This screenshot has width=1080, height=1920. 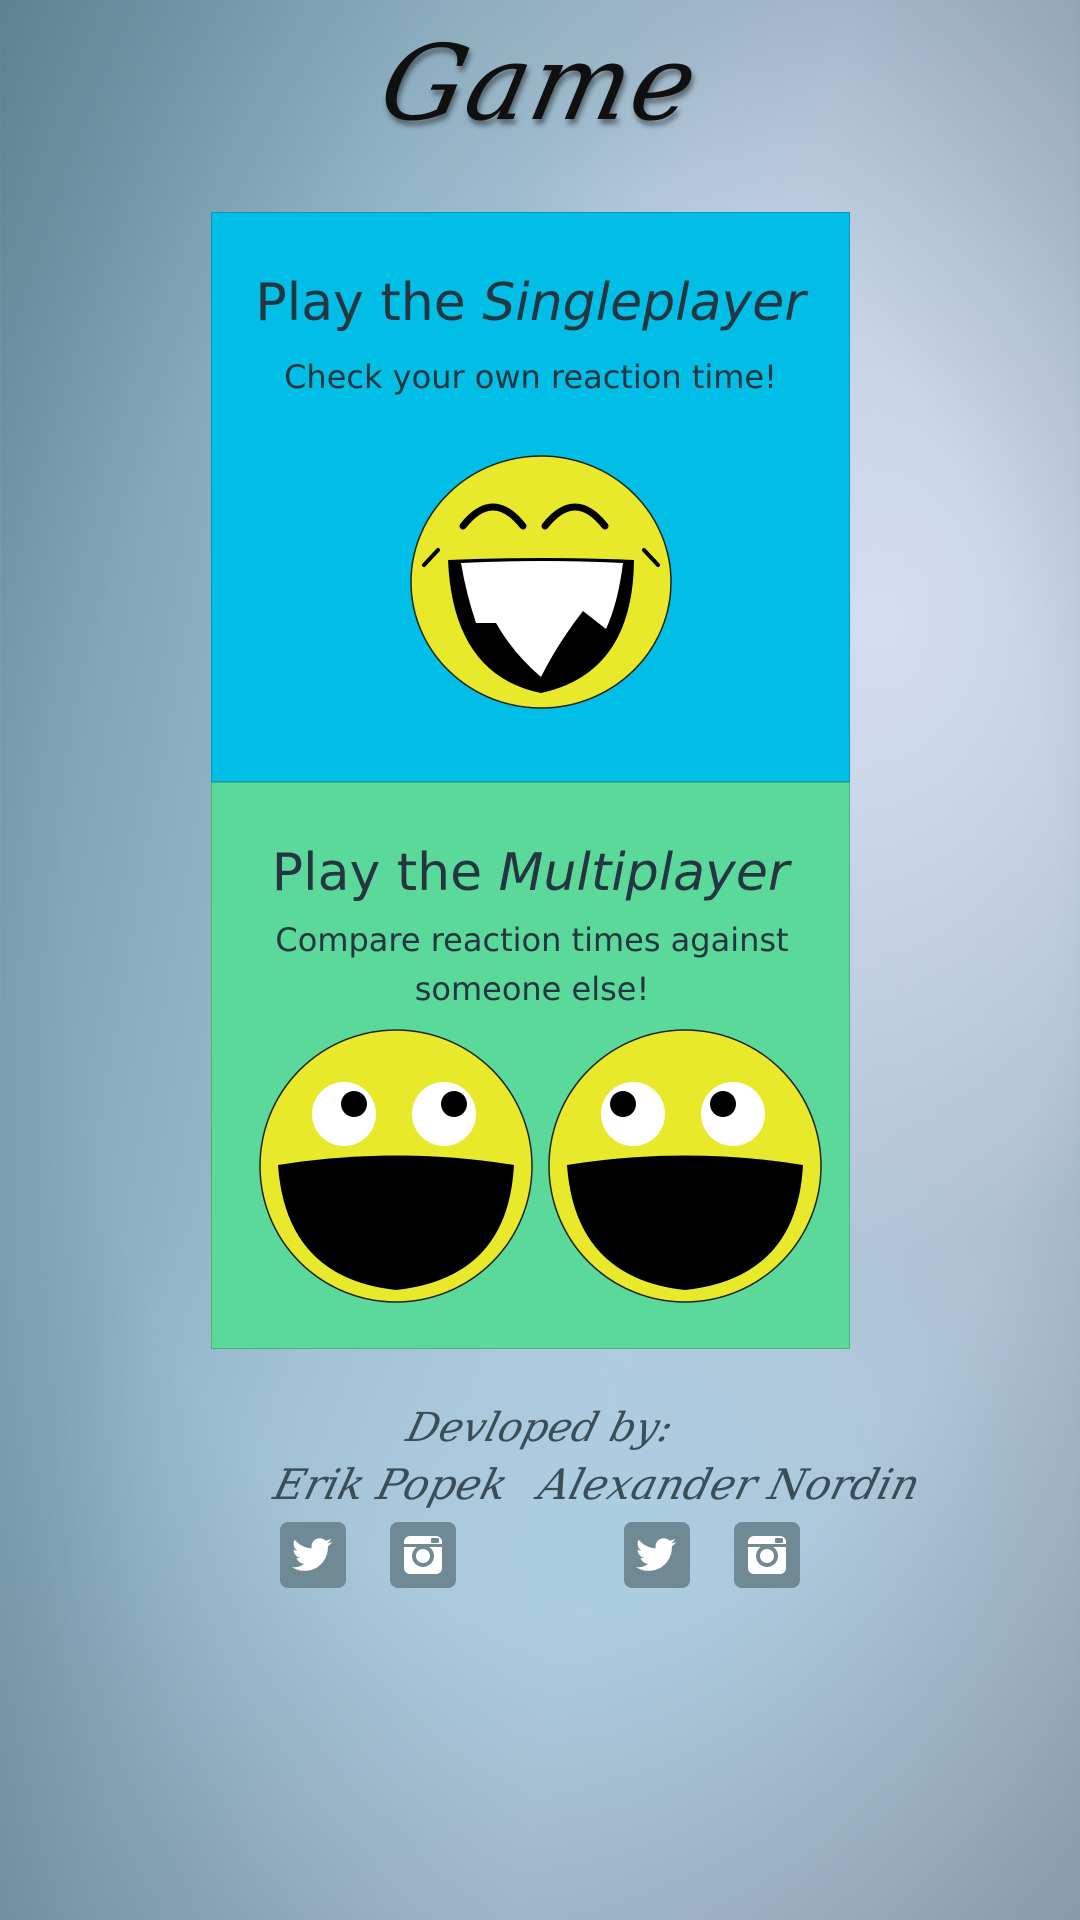 I want to click on erik-twitter-button, so click(x=313, y=1555).